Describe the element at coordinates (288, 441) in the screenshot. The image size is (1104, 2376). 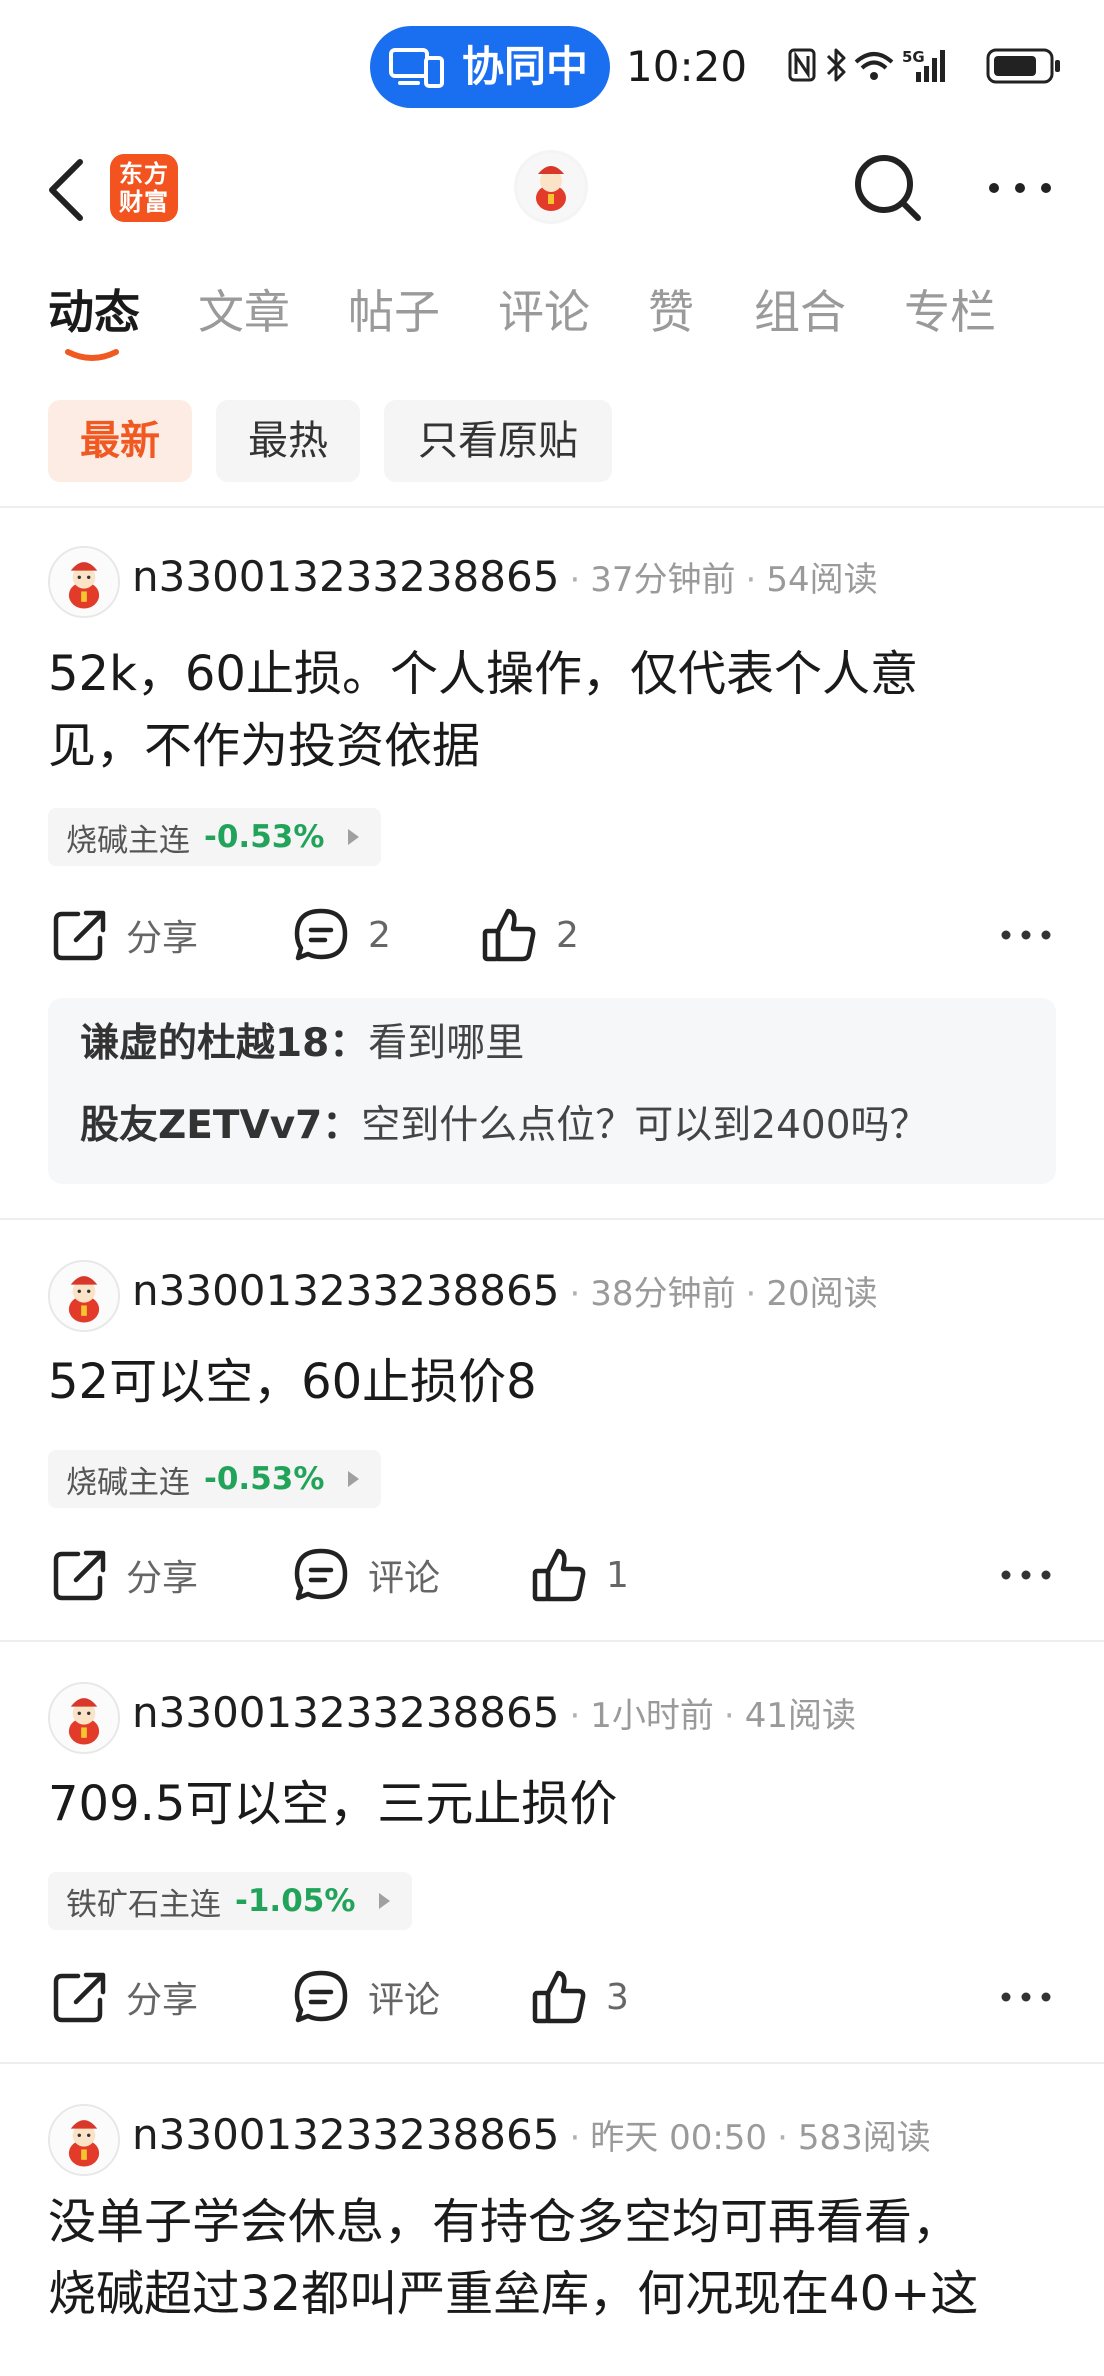
I see `filter-hottest: 最热` at that location.